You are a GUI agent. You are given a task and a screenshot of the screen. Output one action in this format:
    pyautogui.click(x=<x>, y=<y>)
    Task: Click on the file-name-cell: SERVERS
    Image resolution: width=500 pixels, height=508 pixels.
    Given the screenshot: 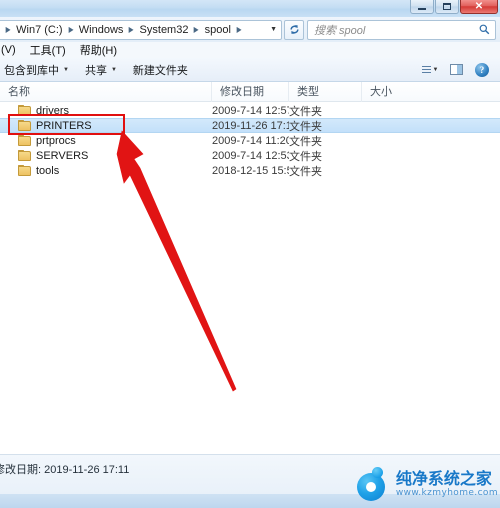 What is the action you would take?
    pyautogui.click(x=106, y=156)
    